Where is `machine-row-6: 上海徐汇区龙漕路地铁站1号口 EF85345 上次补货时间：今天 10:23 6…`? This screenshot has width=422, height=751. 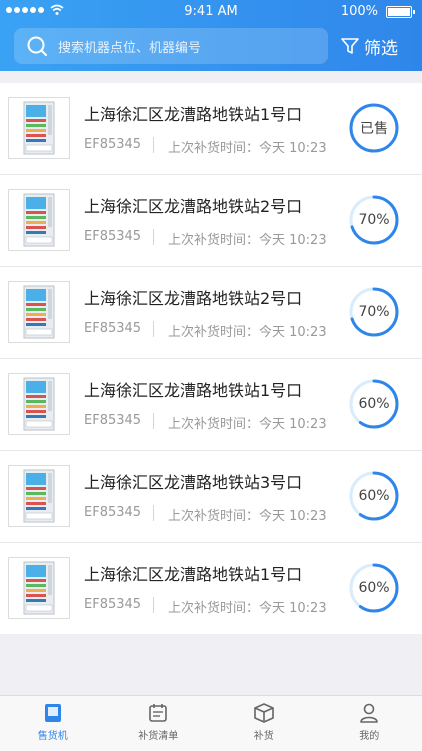 machine-row-6: 上海徐汇区龙漕路地铁站1号口 EF85345 上次补货时间：今天 10:23 6… is located at coordinates (211, 588).